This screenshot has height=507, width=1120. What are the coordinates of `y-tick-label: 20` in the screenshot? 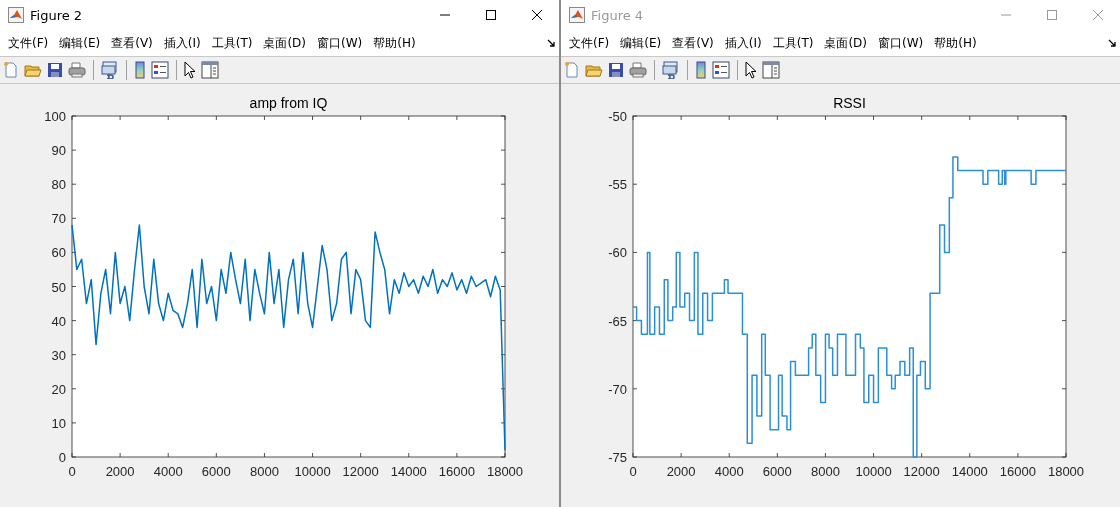 It's located at (58, 389).